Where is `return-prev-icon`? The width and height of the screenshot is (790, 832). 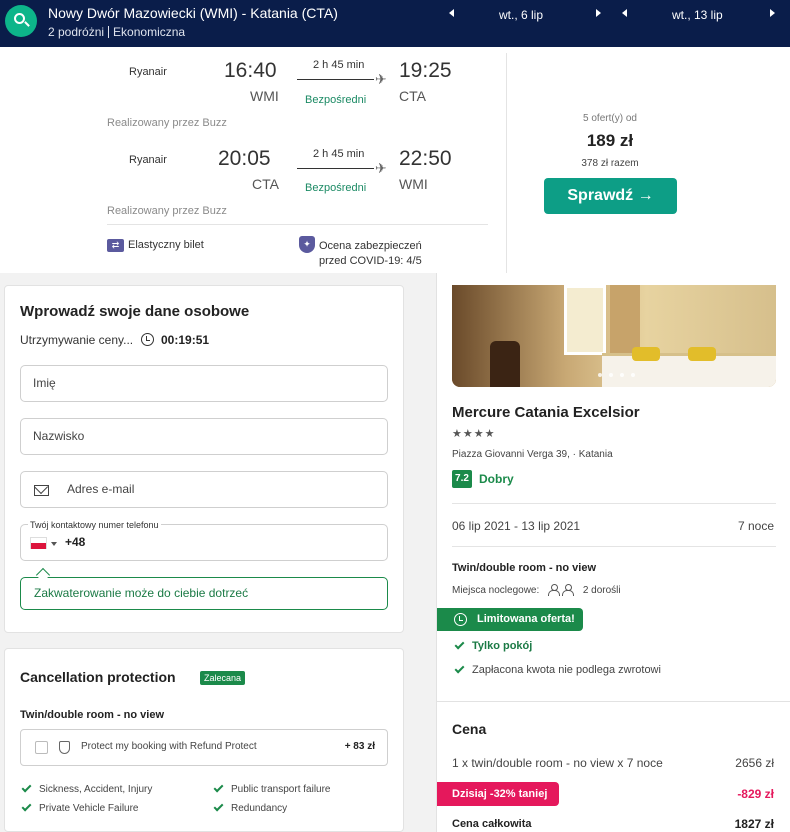
return-prev-icon is located at coordinates (624, 13).